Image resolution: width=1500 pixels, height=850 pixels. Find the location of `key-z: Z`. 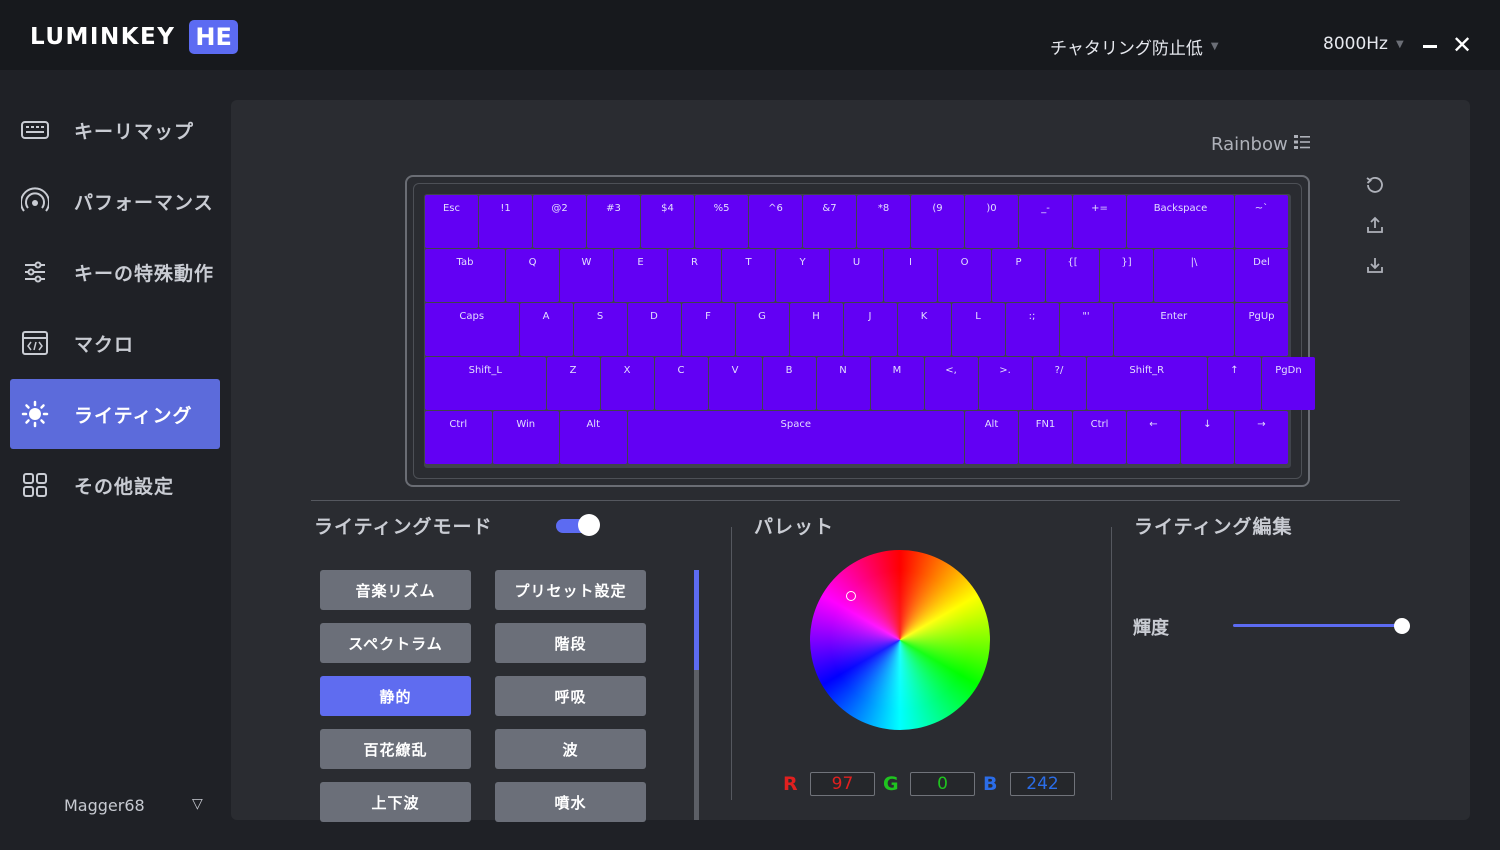

key-z: Z is located at coordinates (573, 383).